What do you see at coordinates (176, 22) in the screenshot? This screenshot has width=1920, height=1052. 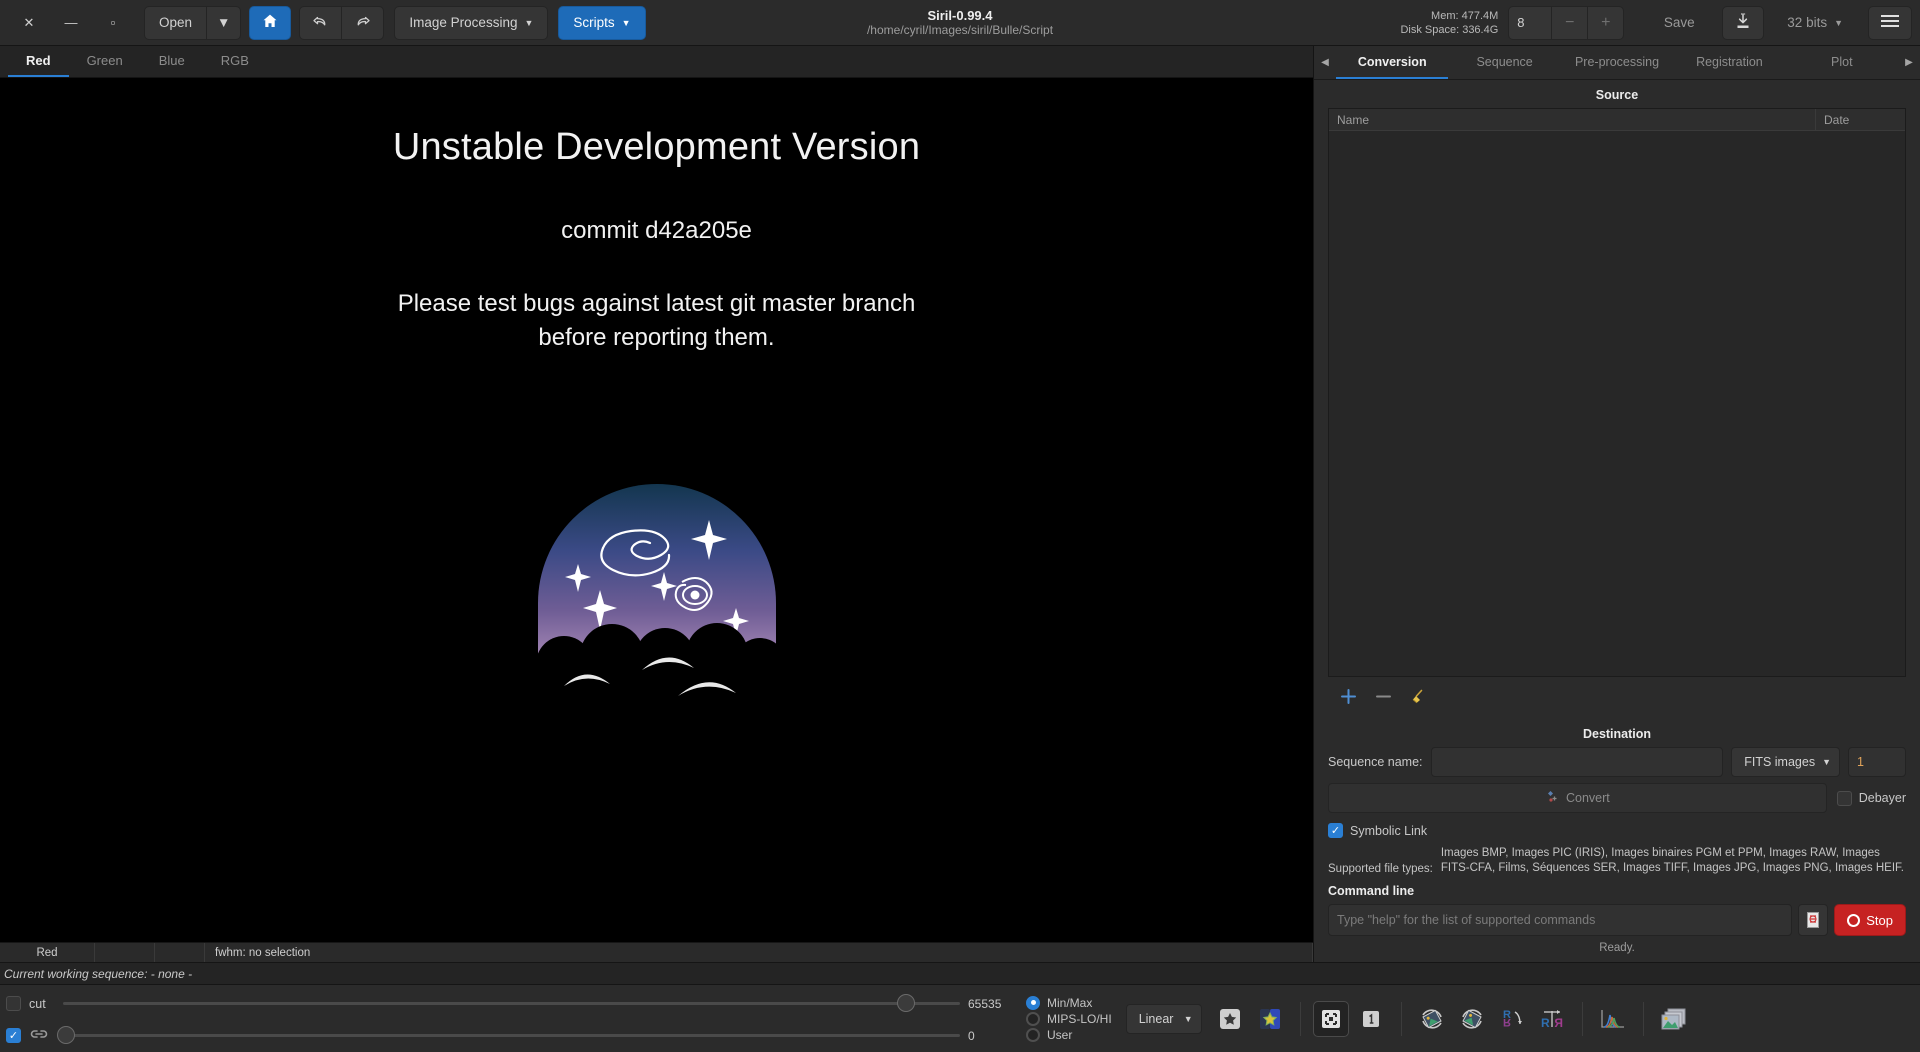 I see `open-button: Open` at bounding box center [176, 22].